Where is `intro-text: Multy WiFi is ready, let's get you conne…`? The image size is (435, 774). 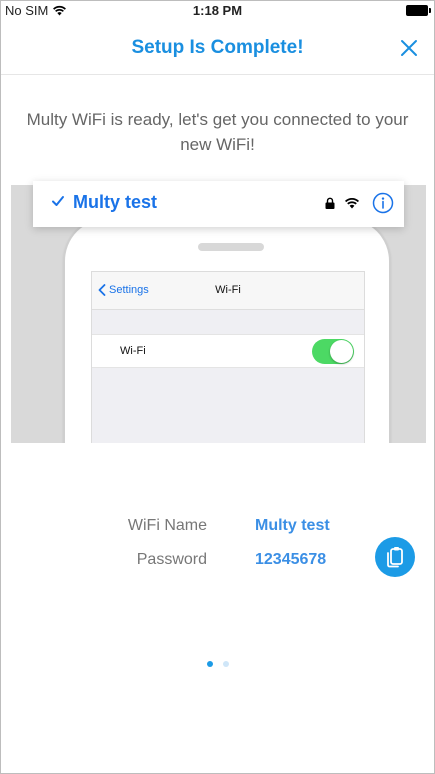 intro-text: Multy WiFi is ready, let's get you conne… is located at coordinates (217, 132).